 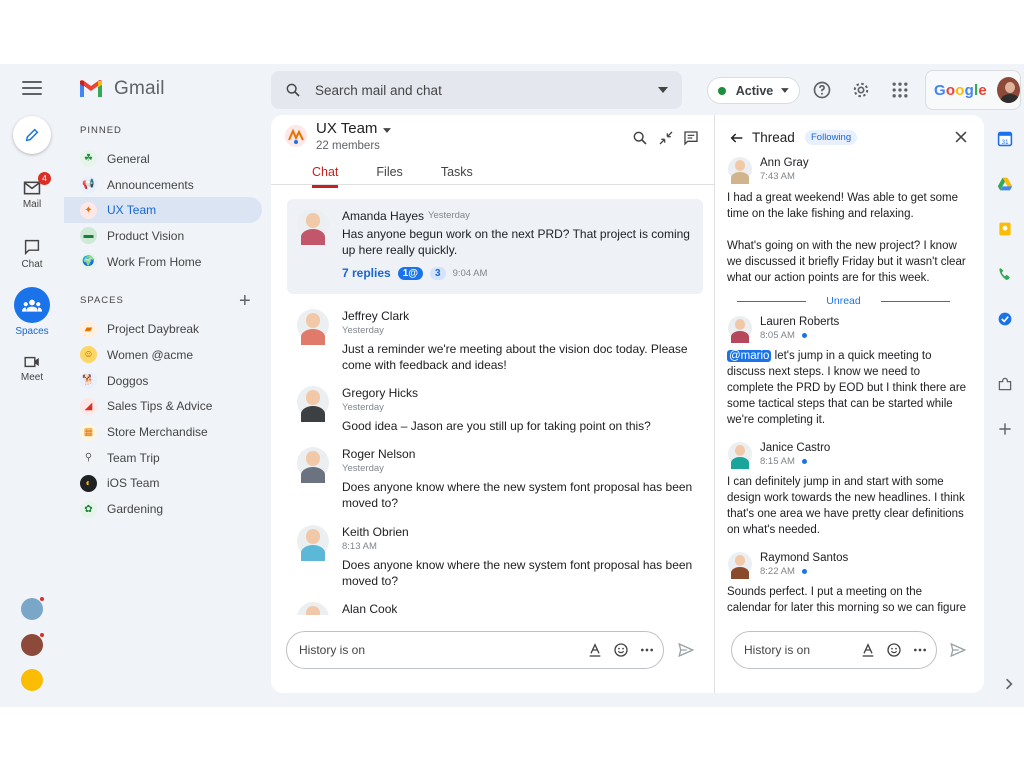 What do you see at coordinates (961, 137) in the screenshot?
I see `close-icon` at bounding box center [961, 137].